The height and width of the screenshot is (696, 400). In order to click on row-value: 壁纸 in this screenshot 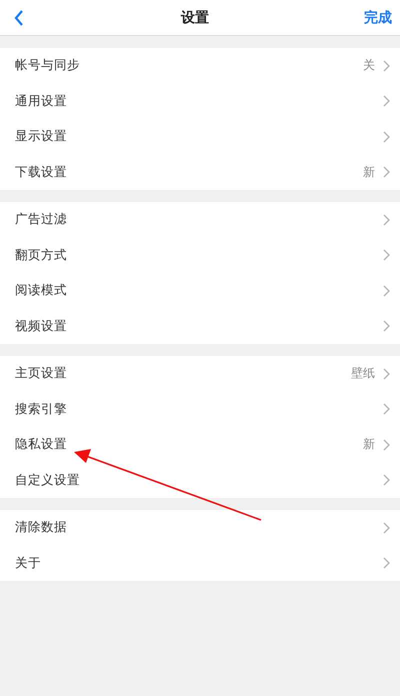, I will do `click(363, 373)`.